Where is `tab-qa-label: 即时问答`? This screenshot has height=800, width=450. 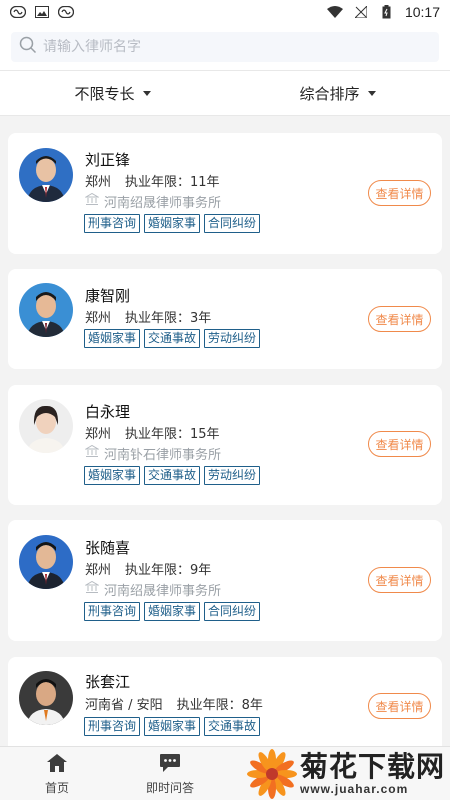
tab-qa-label: 即时问答 is located at coordinates (169, 787).